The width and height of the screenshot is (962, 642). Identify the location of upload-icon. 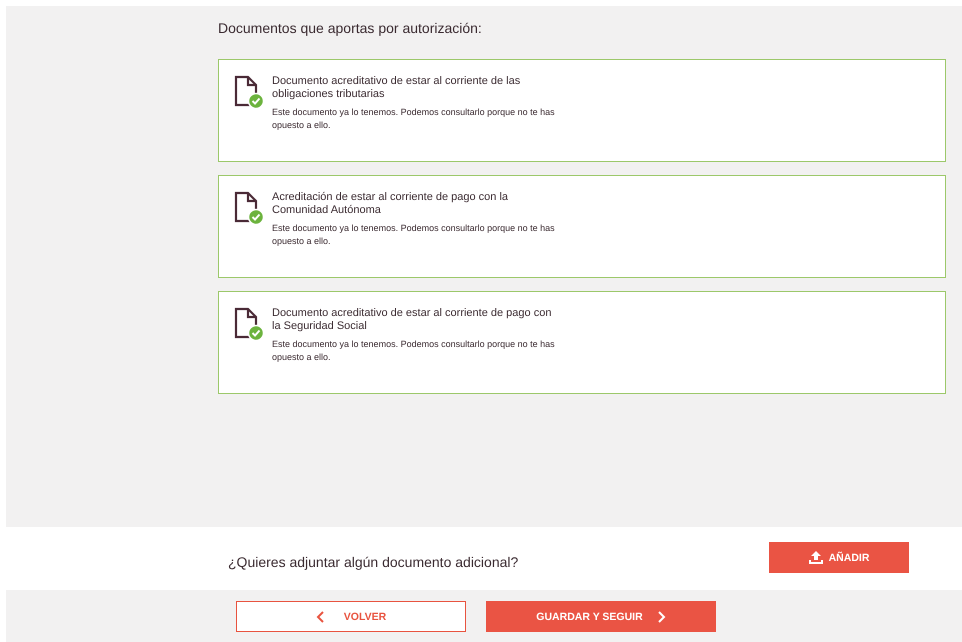
(815, 557).